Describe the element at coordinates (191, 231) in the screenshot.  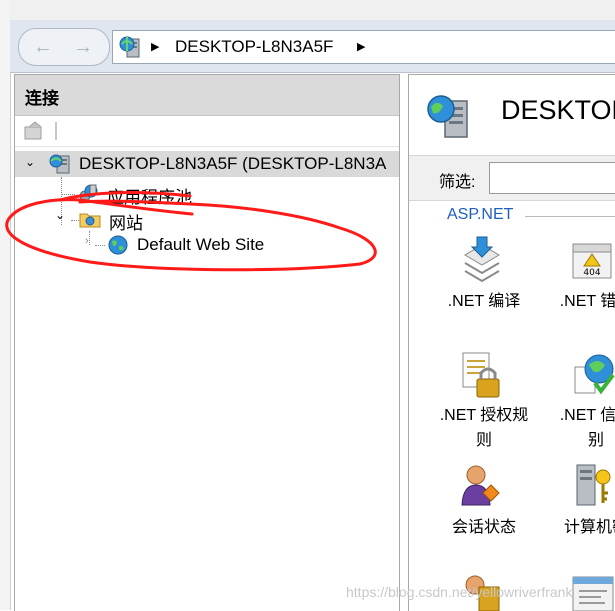
I see `red-annotation-circle` at that location.